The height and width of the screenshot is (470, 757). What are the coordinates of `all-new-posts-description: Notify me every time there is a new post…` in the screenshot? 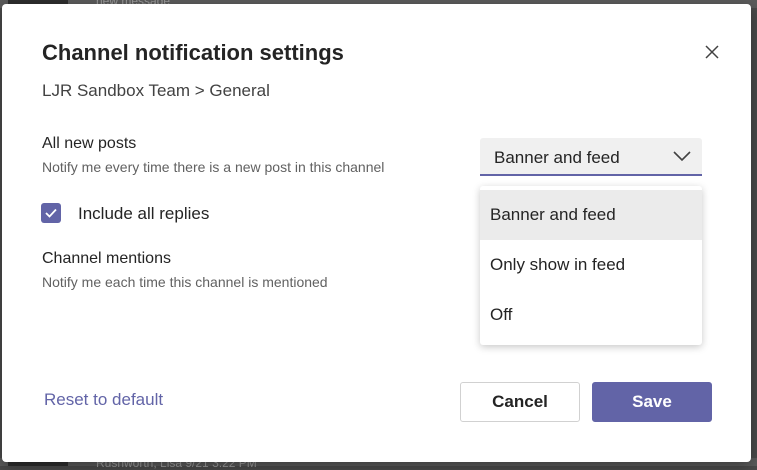 It's located at (213, 167).